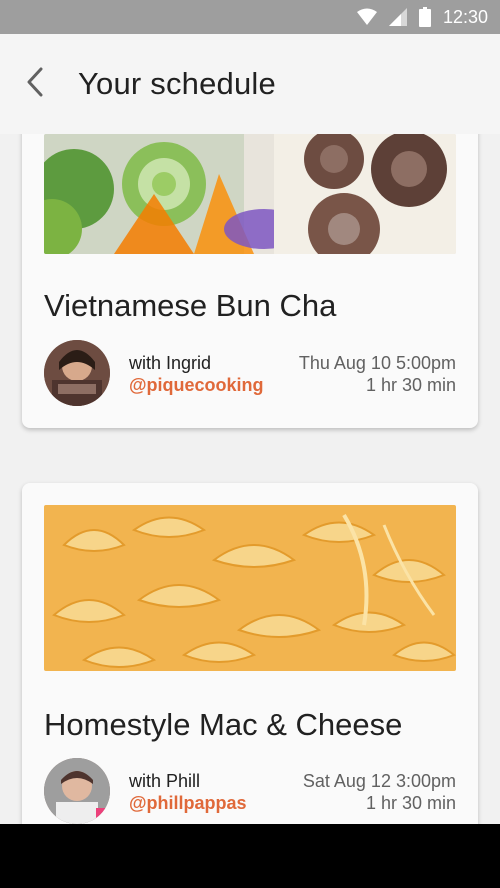  What do you see at coordinates (223, 724) in the screenshot?
I see `class-title: Homestyle Mac & Cheese` at bounding box center [223, 724].